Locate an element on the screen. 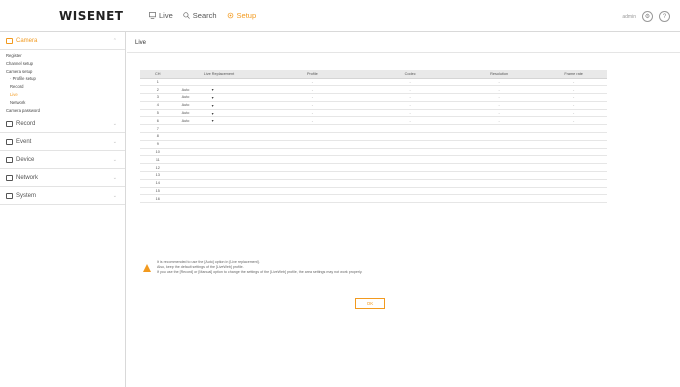 The image size is (680, 387). sidebar-event-label: Event is located at coordinates (24, 141).